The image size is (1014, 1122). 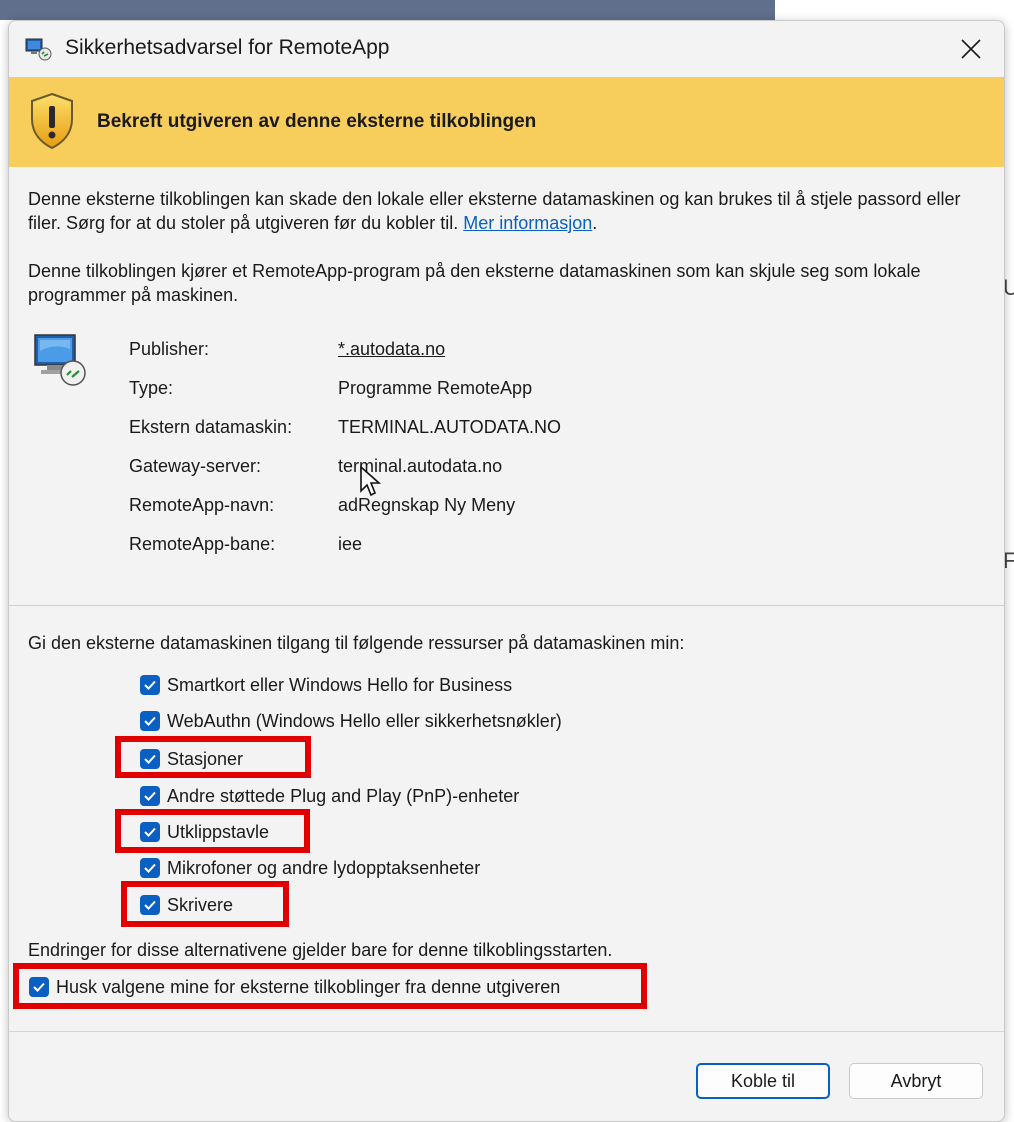 What do you see at coordinates (330, 986) in the screenshot?
I see `highlight-box-remember` at bounding box center [330, 986].